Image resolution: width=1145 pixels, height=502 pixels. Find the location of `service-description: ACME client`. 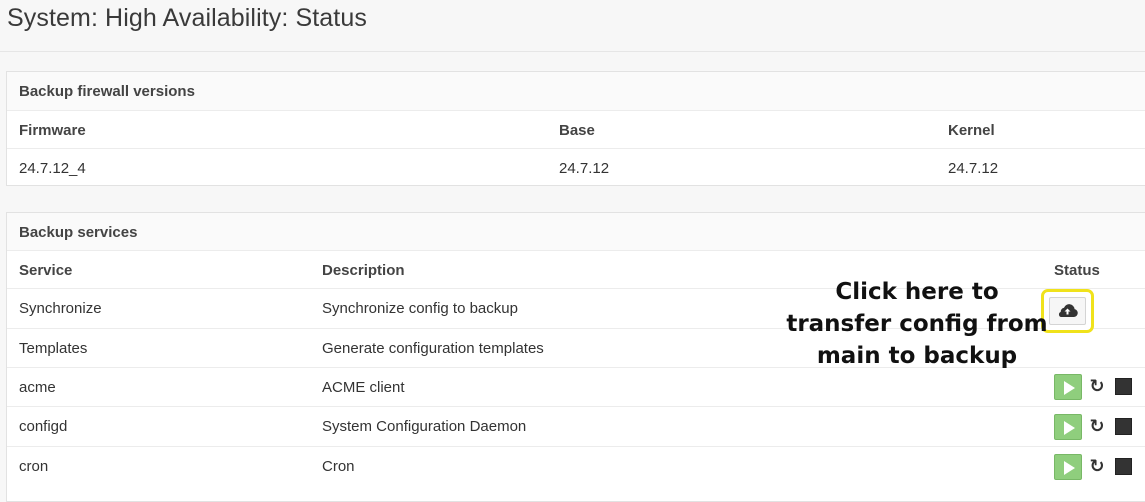

service-description: ACME client is located at coordinates (363, 387).